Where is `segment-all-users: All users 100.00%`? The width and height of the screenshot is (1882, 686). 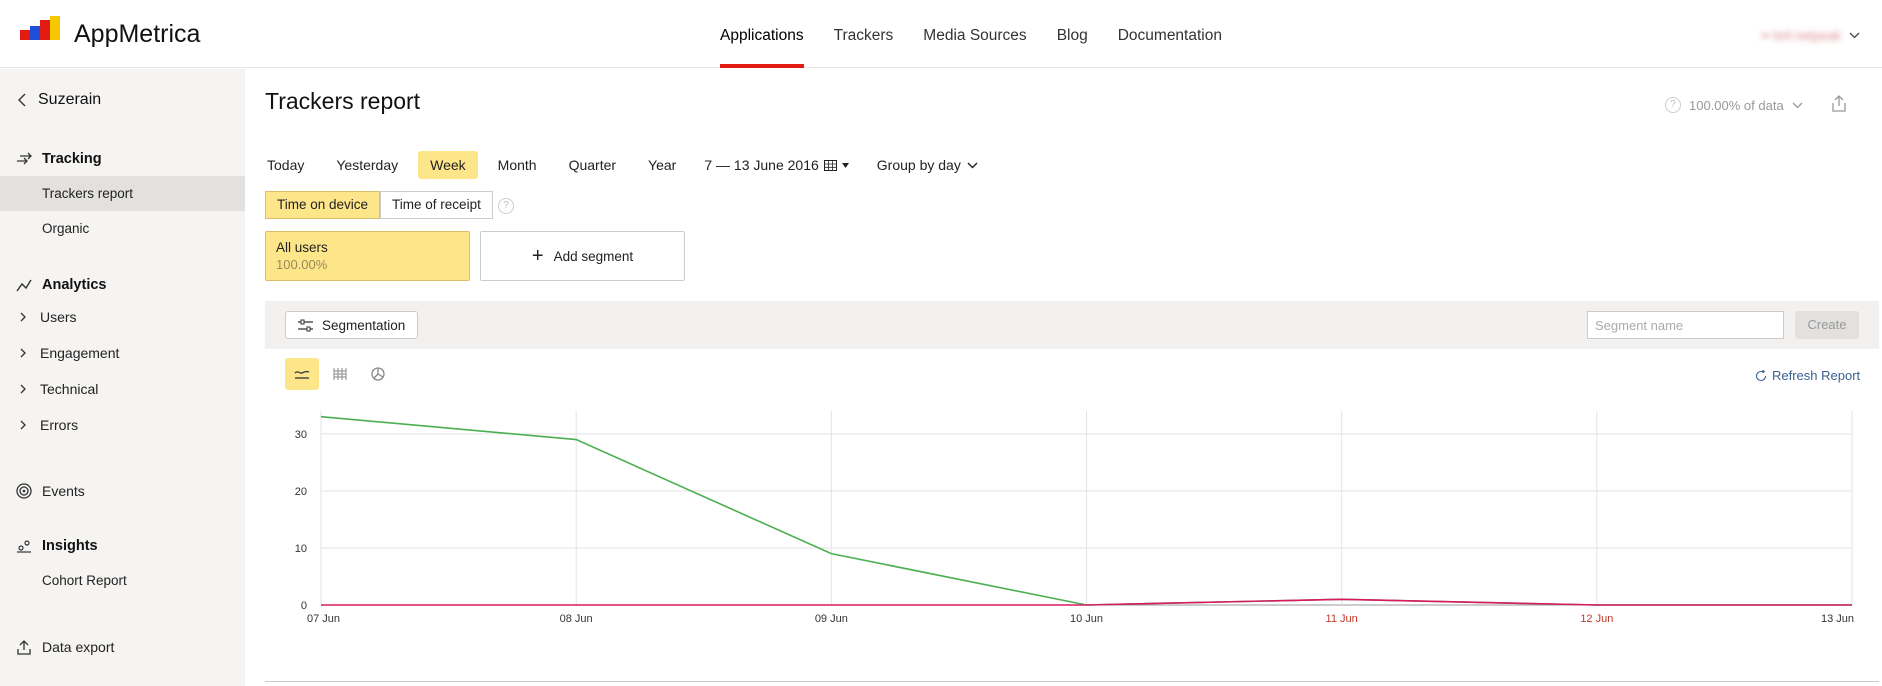 segment-all-users: All users 100.00% is located at coordinates (367, 256).